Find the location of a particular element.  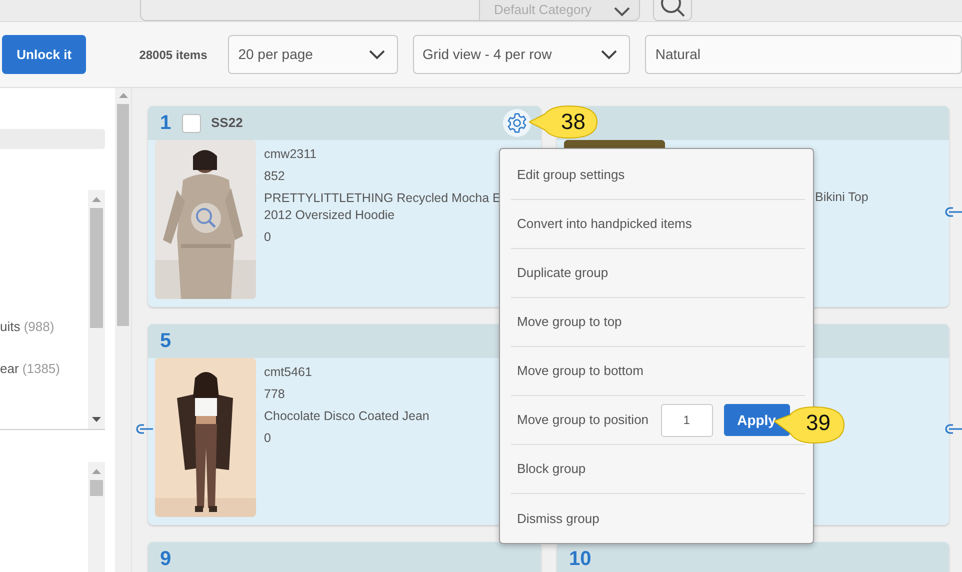

sort-select: Natural is located at coordinates (803, 54).